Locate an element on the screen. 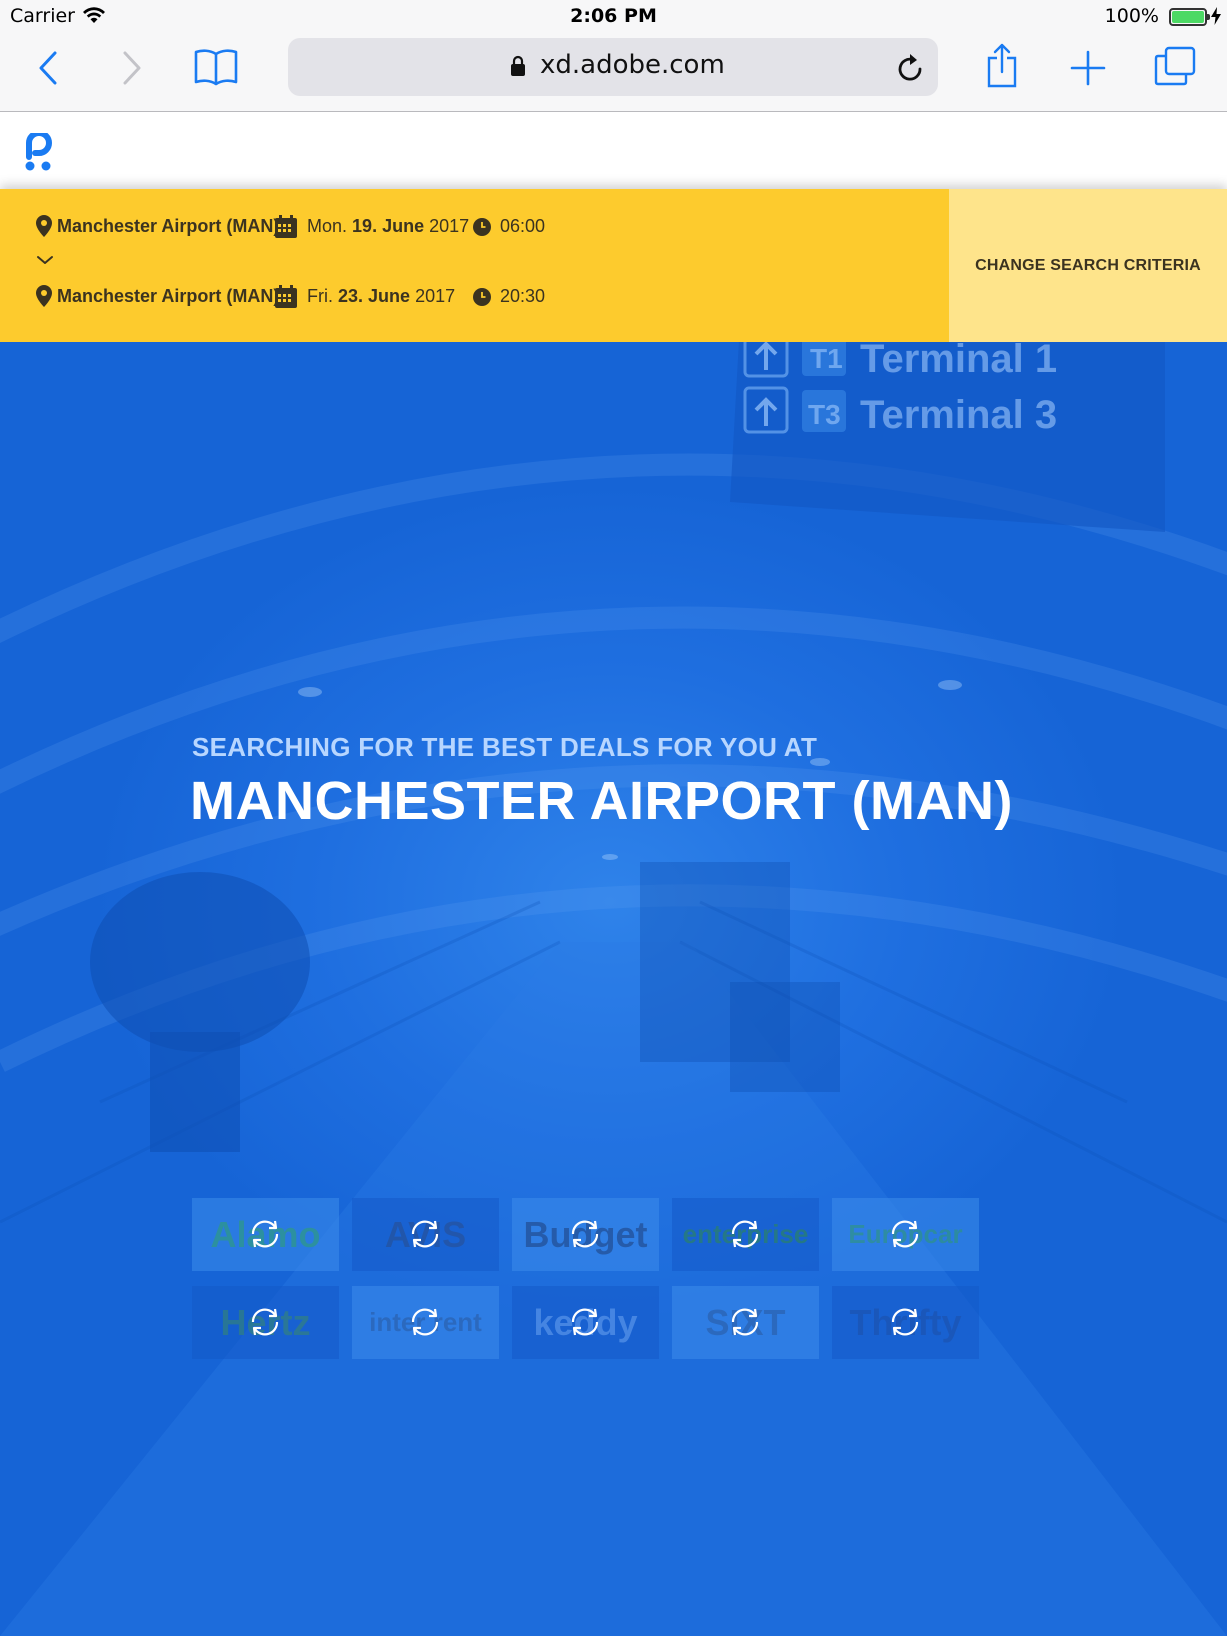  url-text: xd.adobe.com is located at coordinates (632, 65).